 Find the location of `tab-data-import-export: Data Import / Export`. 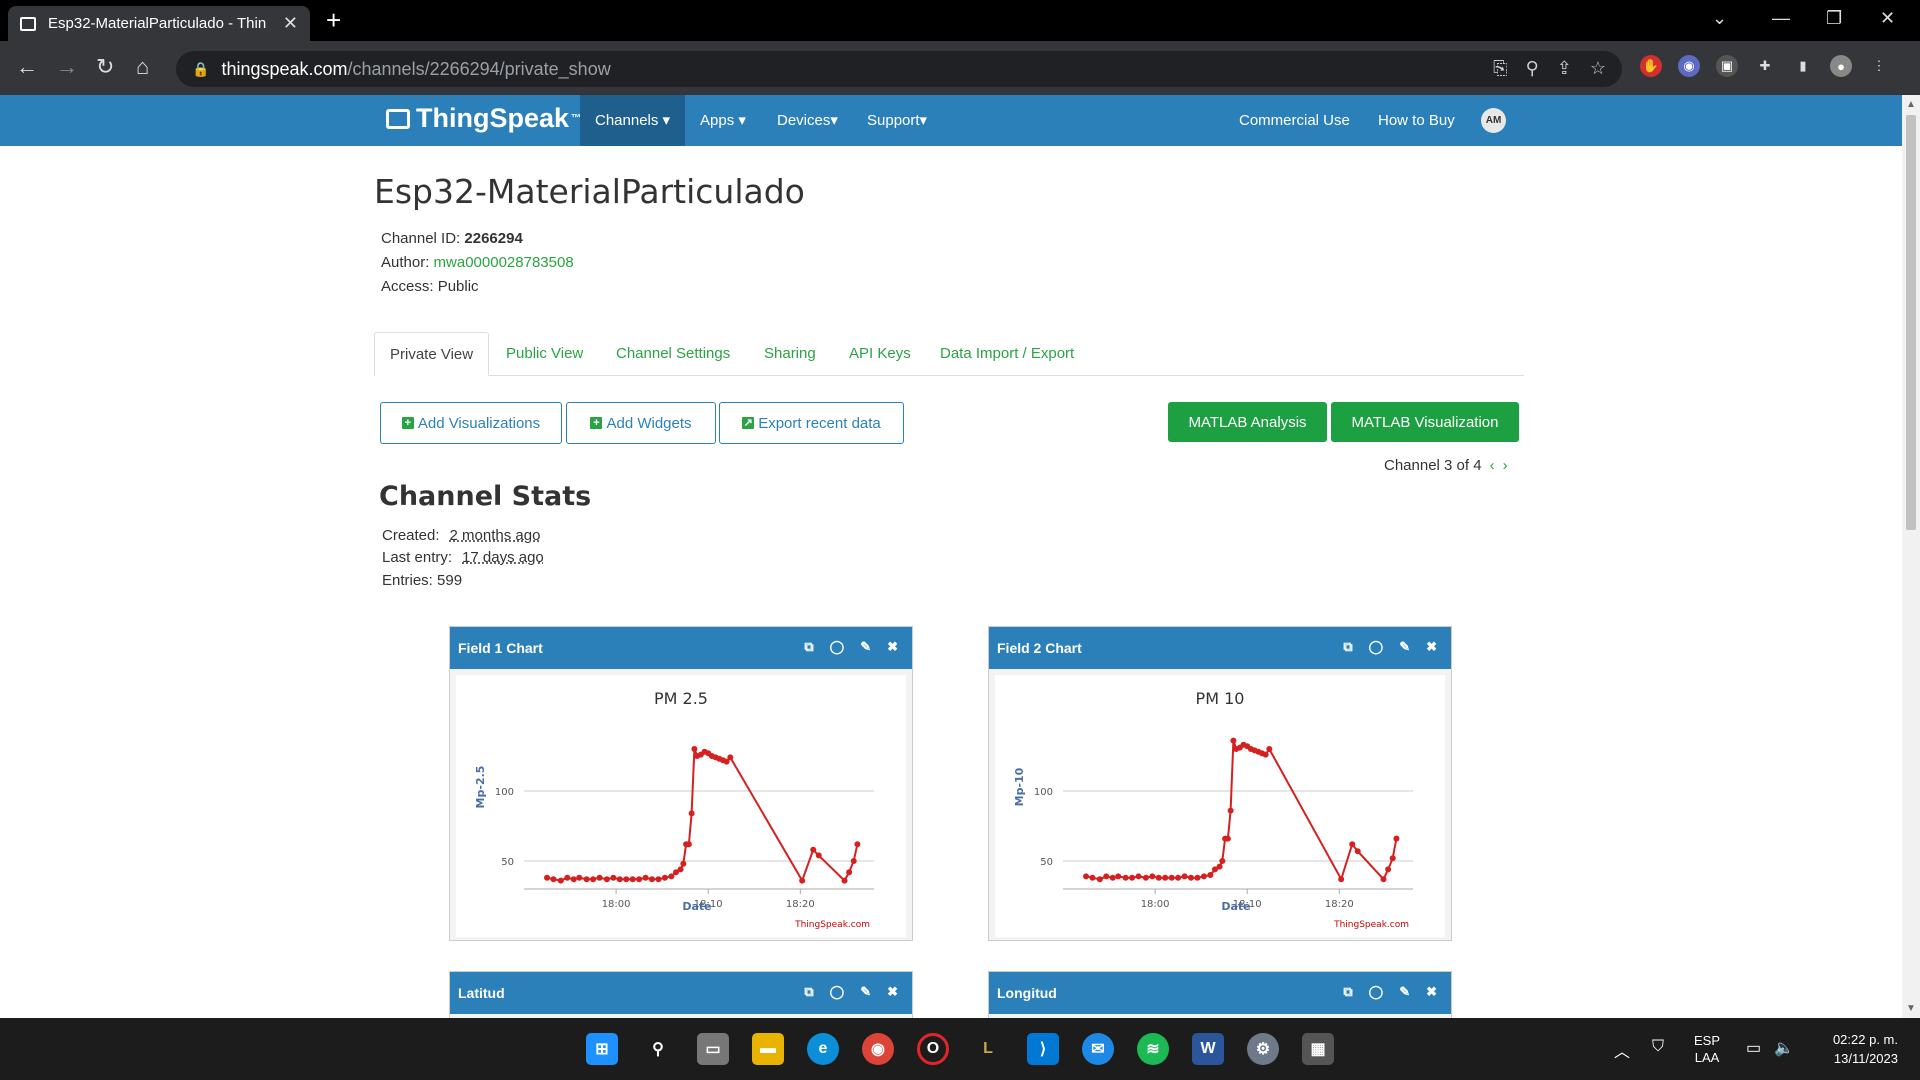

tab-data-import-export: Data Import / Export is located at coordinates (1007, 354).